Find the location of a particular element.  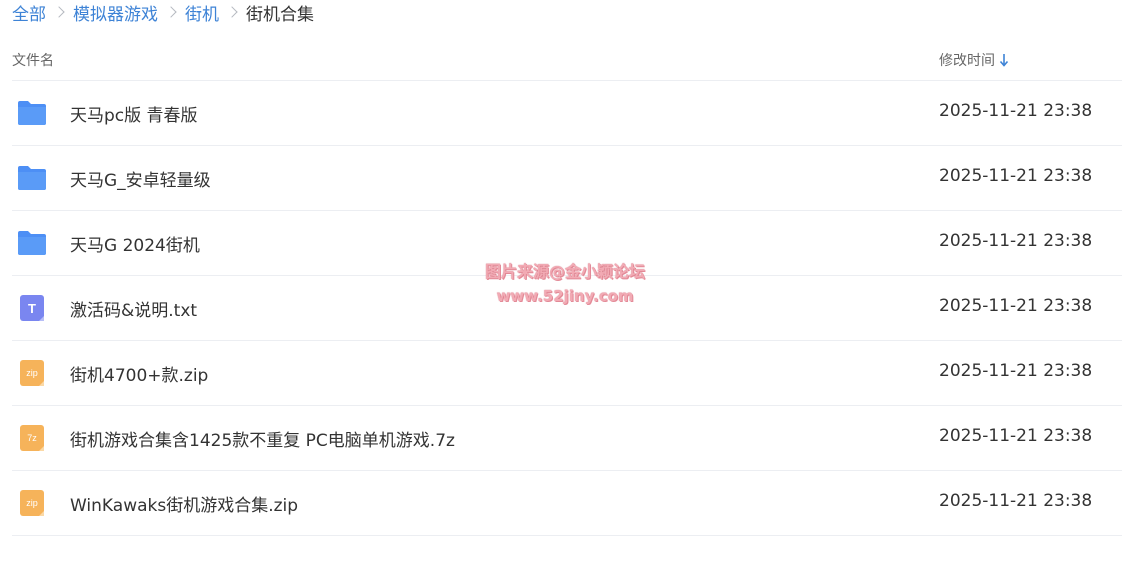

breadcrumb-arcade: 街机 is located at coordinates (202, 12).